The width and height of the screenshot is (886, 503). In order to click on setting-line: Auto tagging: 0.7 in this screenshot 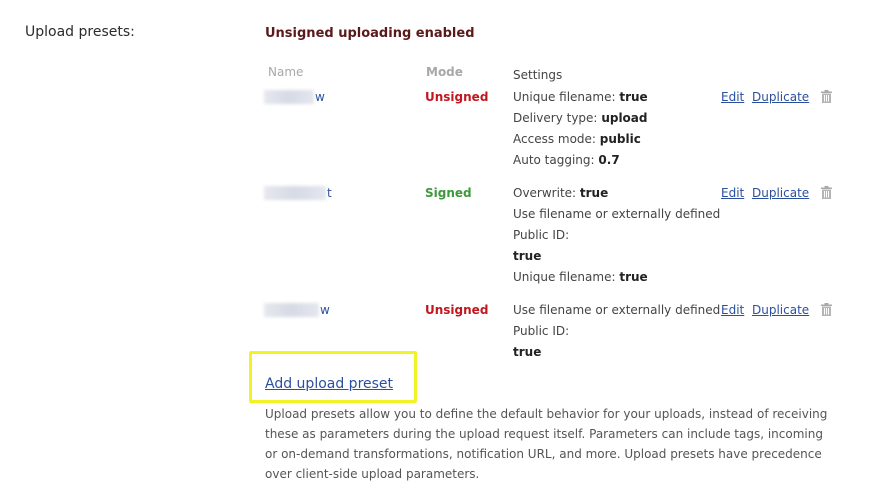, I will do `click(566, 160)`.